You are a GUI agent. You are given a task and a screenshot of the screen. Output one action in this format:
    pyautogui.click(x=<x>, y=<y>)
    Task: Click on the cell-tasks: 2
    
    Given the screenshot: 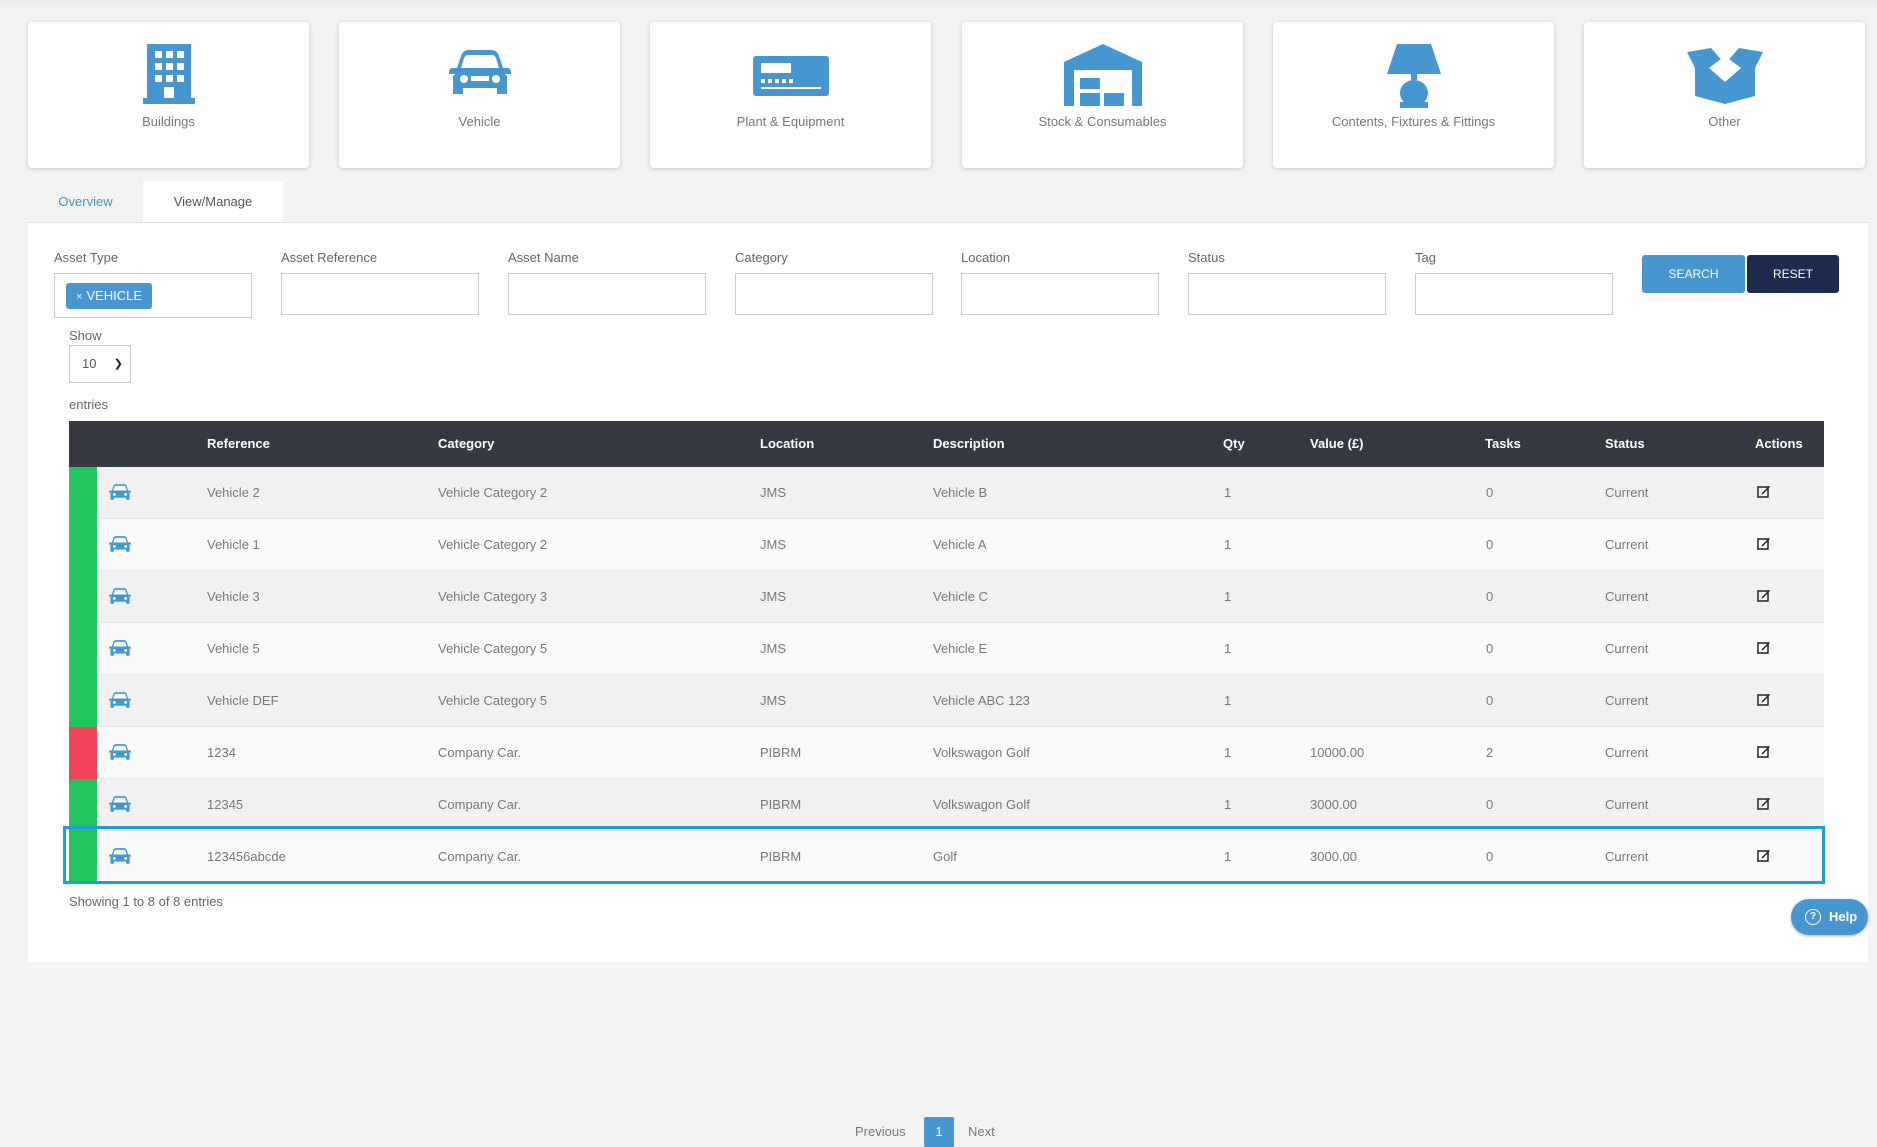 What is the action you would take?
    pyautogui.click(x=1490, y=752)
    